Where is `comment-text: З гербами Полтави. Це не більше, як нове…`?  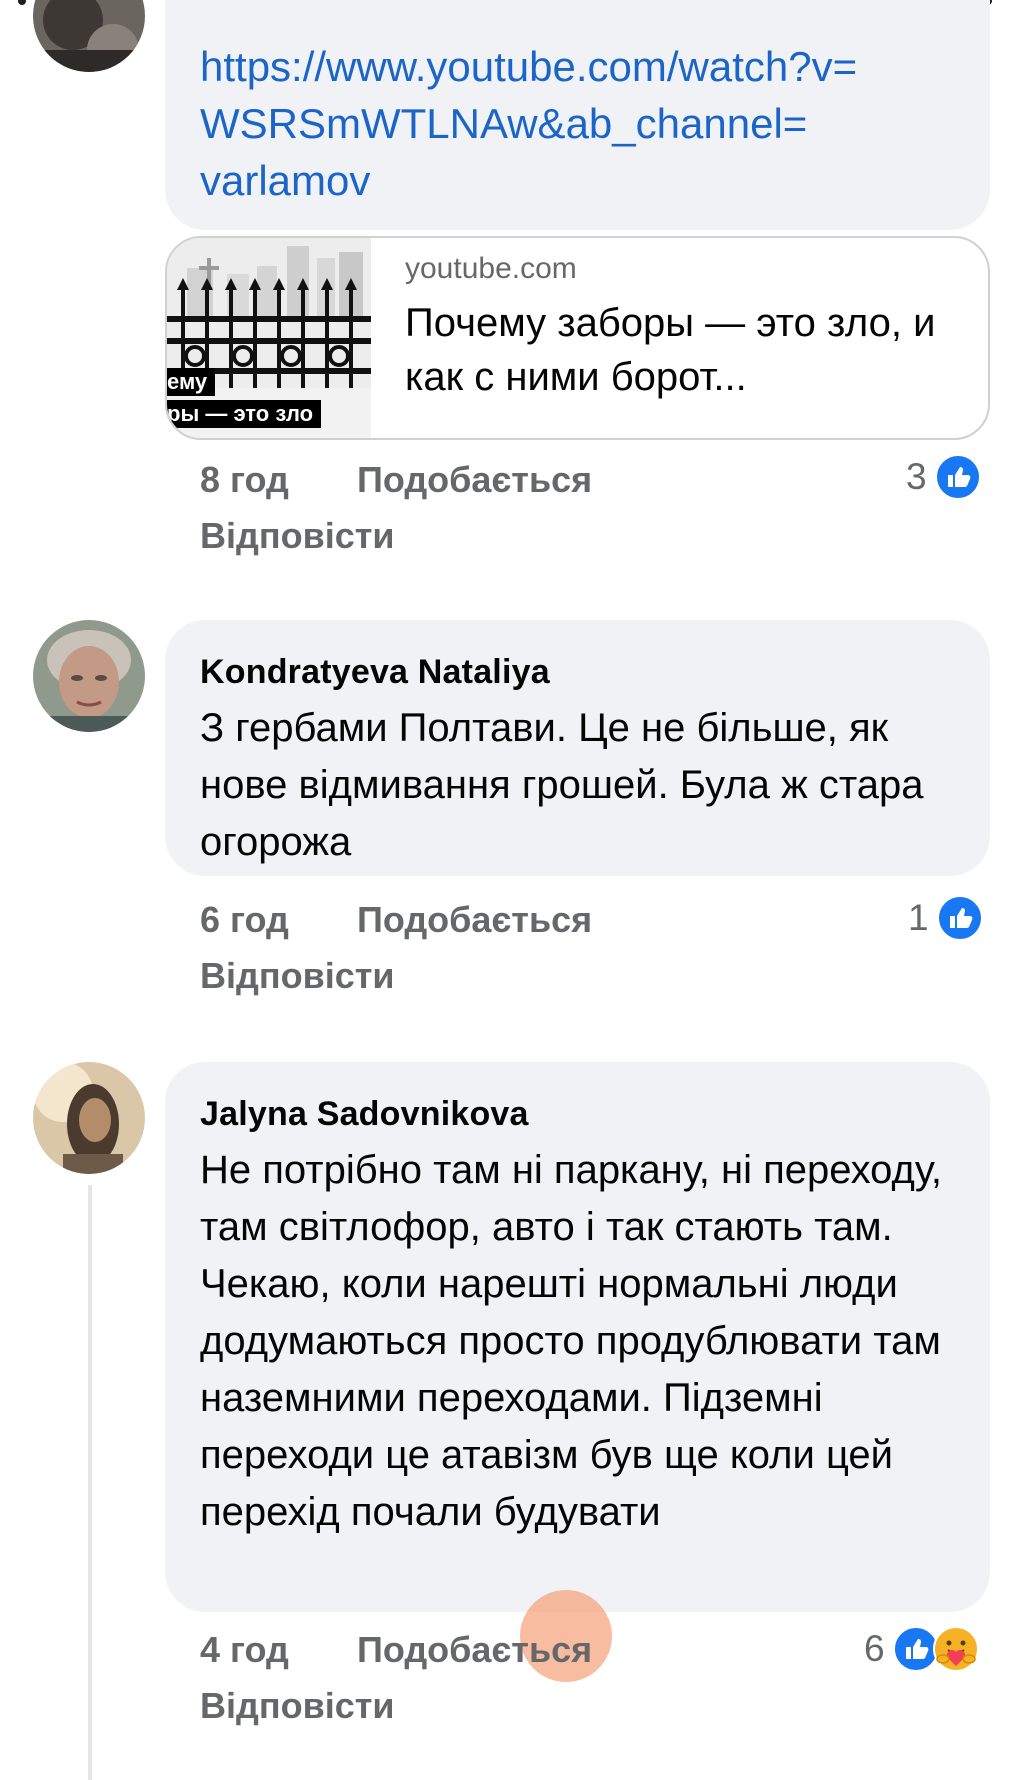
comment-text: З гербами Полтави. Це не більше, як нове… is located at coordinates (562, 785).